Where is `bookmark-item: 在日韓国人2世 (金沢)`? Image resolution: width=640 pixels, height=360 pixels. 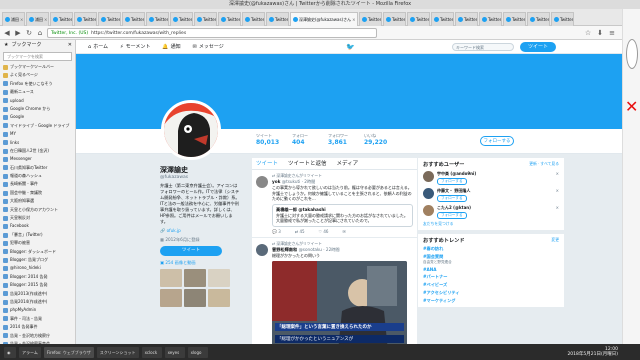
bookmark-item: 在日韓国人2世 (金沢) is located at coordinates (37, 151).